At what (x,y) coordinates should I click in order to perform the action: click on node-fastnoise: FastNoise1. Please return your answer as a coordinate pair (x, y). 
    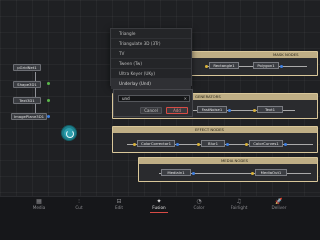
    Looking at the image, I should click on (212, 109).